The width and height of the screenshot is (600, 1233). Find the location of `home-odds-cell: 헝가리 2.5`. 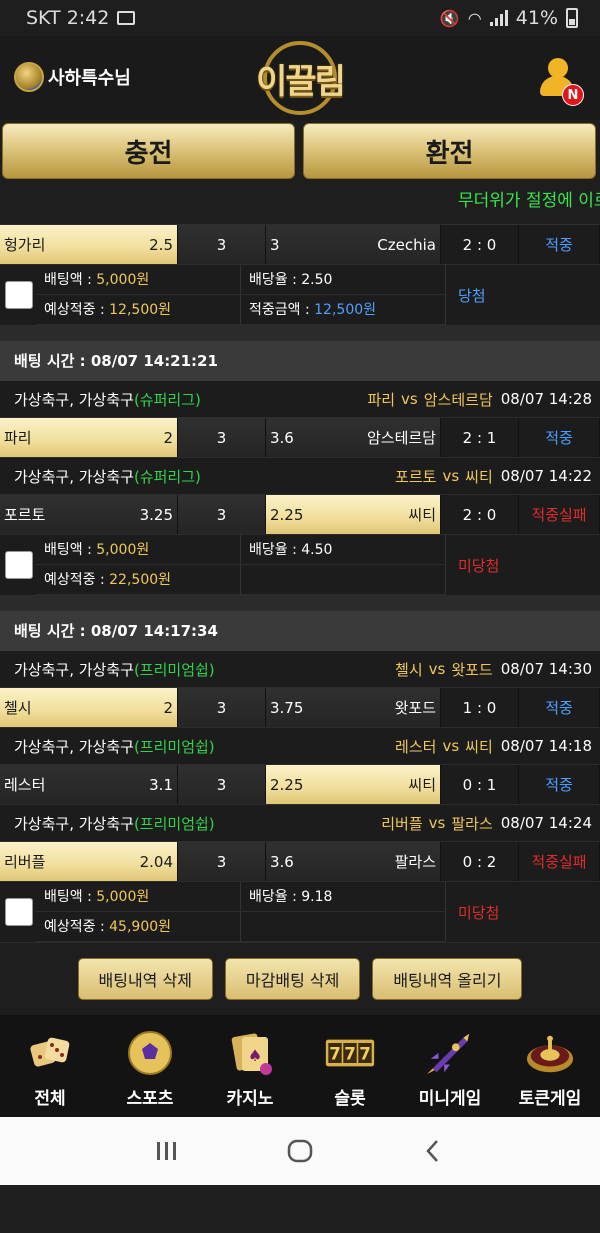

home-odds-cell: 헝가리 2.5 is located at coordinates (89, 244).